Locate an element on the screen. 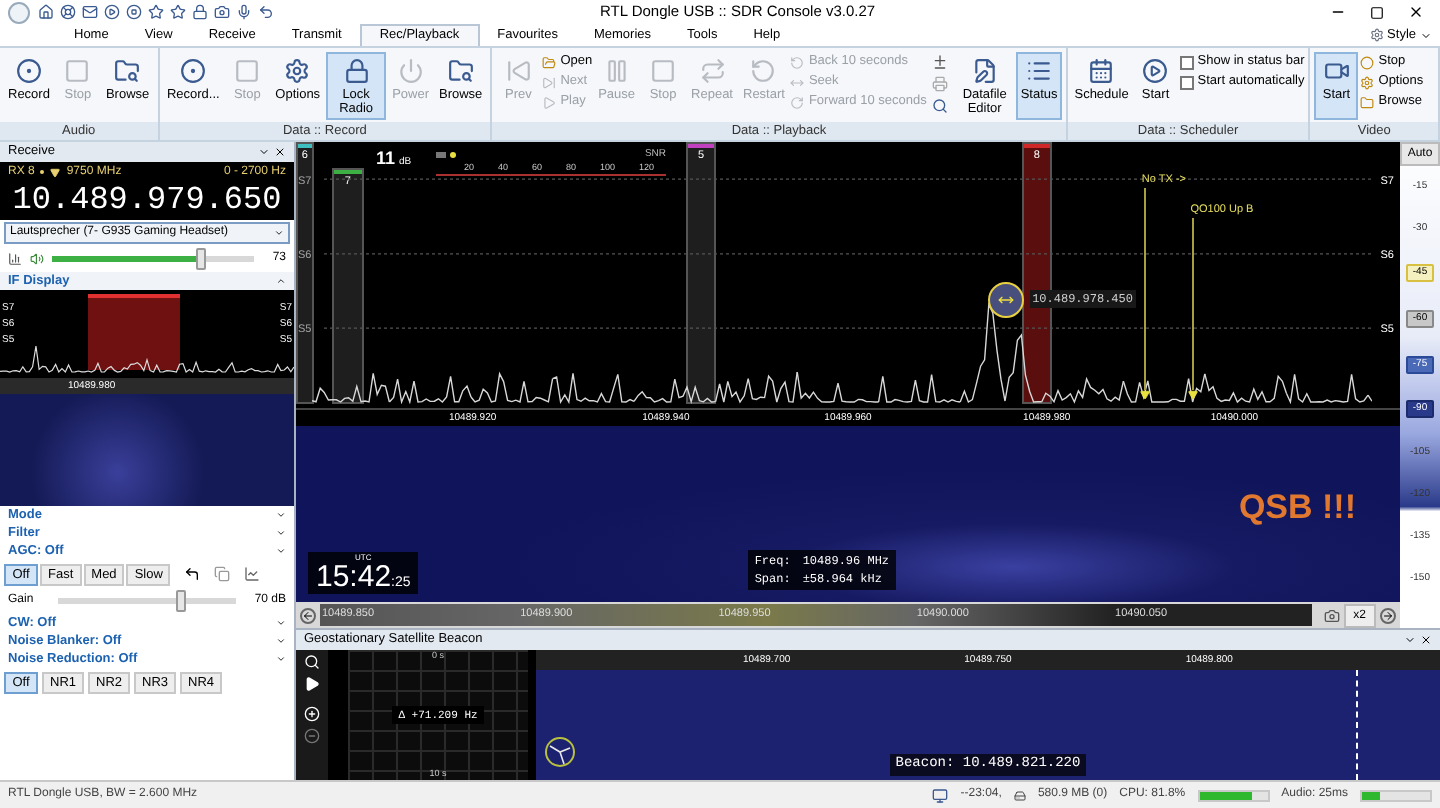 Image resolution: width=1440 pixels, height=808 pixels. tuning-cursor is located at coordinates (1005, 300).